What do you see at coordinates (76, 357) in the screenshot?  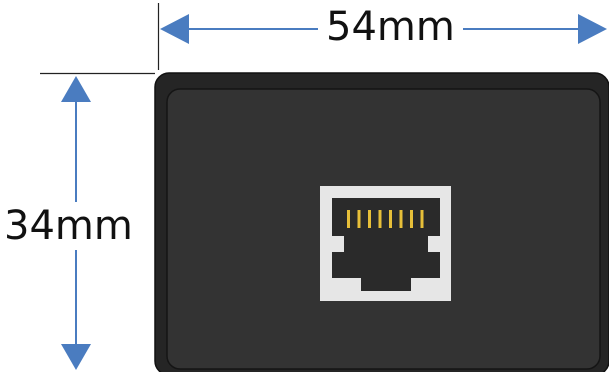 I see `height-arrow-bottom-head-icon` at bounding box center [76, 357].